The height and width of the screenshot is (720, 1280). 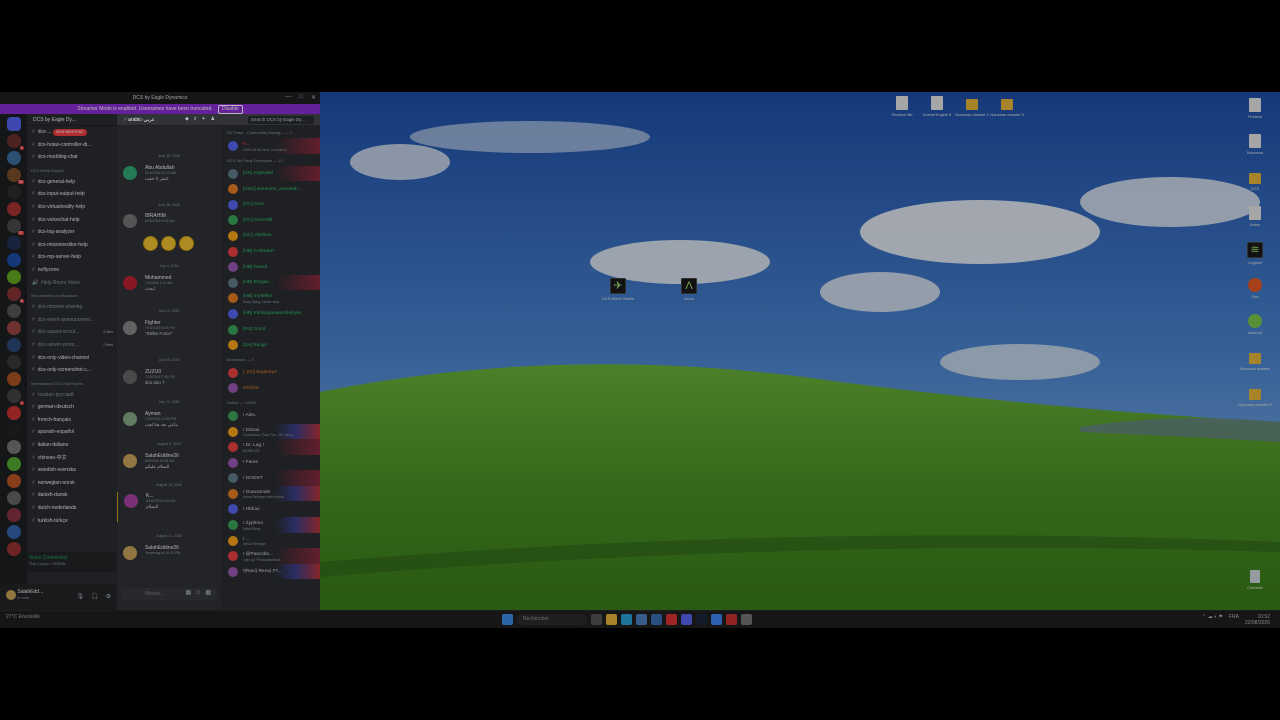 What do you see at coordinates (731, 619) in the screenshot?
I see `app-icon` at bounding box center [731, 619].